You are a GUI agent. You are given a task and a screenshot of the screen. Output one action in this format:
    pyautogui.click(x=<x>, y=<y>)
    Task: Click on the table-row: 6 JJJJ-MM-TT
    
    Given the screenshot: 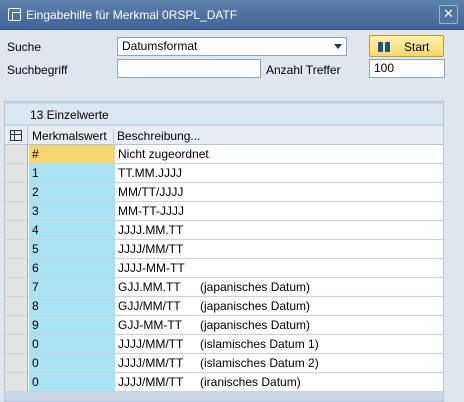 What is the action you would take?
    pyautogui.click(x=224, y=268)
    